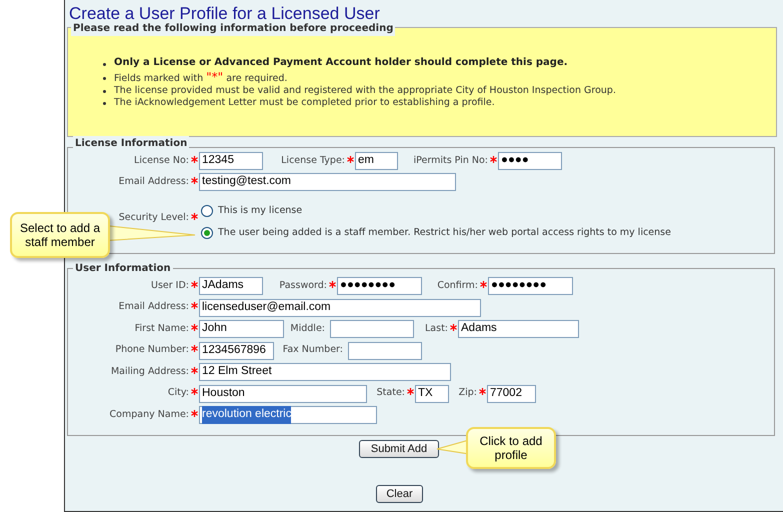 Image resolution: width=783 pixels, height=512 pixels. What do you see at coordinates (530, 161) in the screenshot?
I see `input-field: ●●●●` at bounding box center [530, 161].